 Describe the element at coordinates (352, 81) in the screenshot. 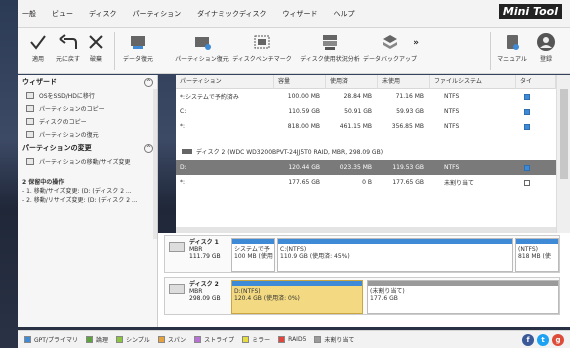

I see `col-used: 使用済` at that location.